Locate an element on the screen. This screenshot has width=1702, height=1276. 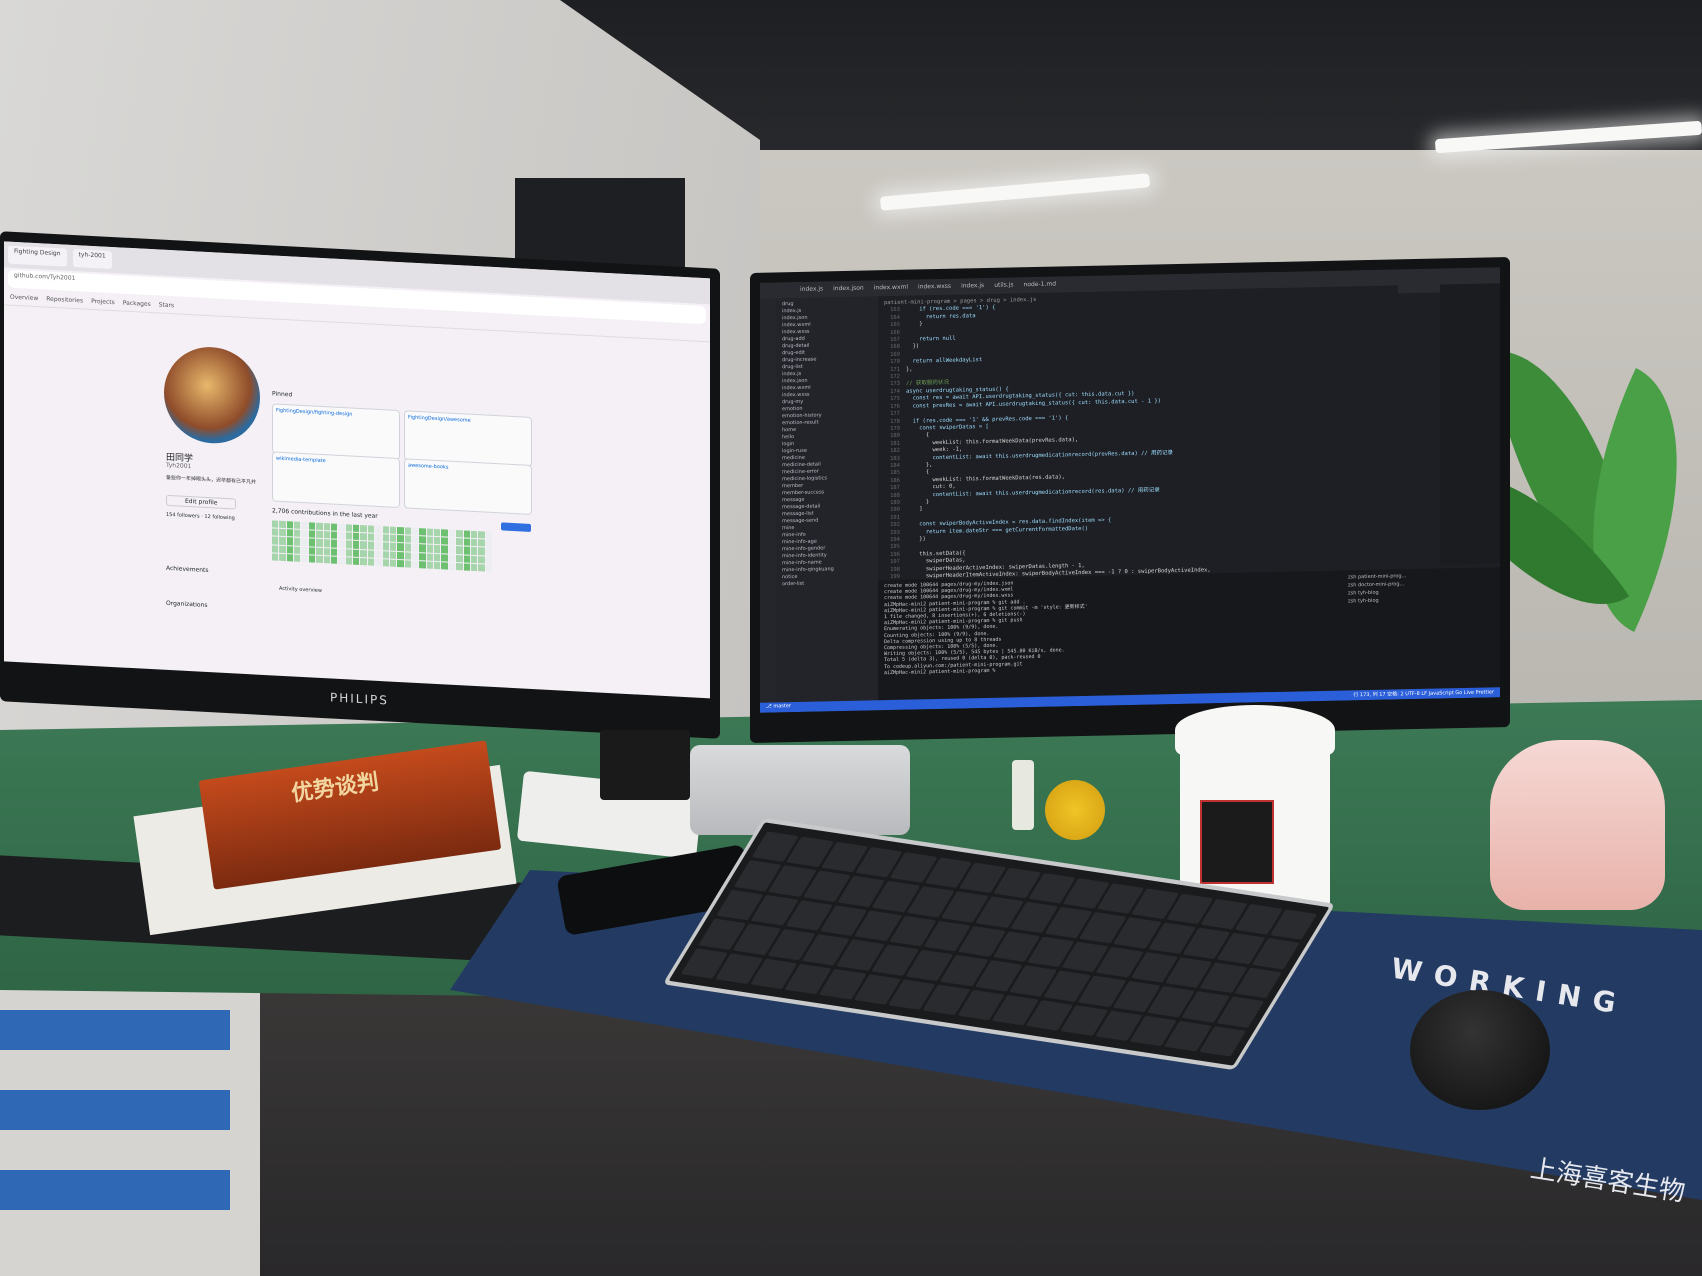
nav-stars: Stars is located at coordinates (166, 305).